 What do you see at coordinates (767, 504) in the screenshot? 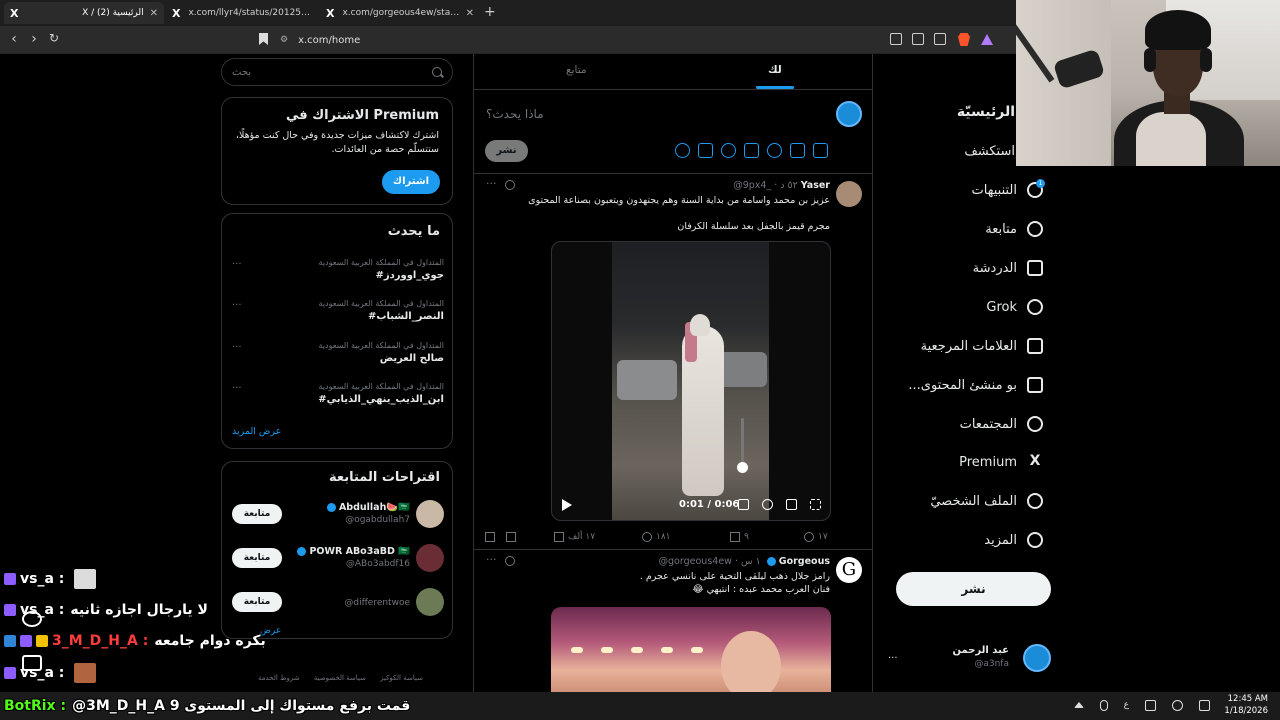
I see `settings-icon` at bounding box center [767, 504].